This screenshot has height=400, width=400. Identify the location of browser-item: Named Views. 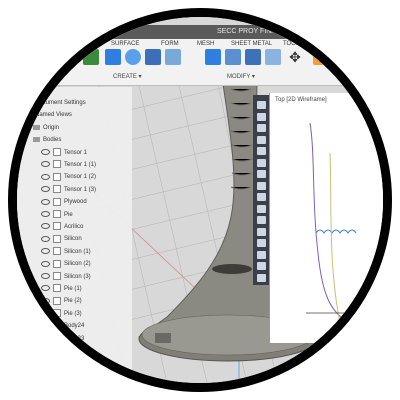
(48, 115).